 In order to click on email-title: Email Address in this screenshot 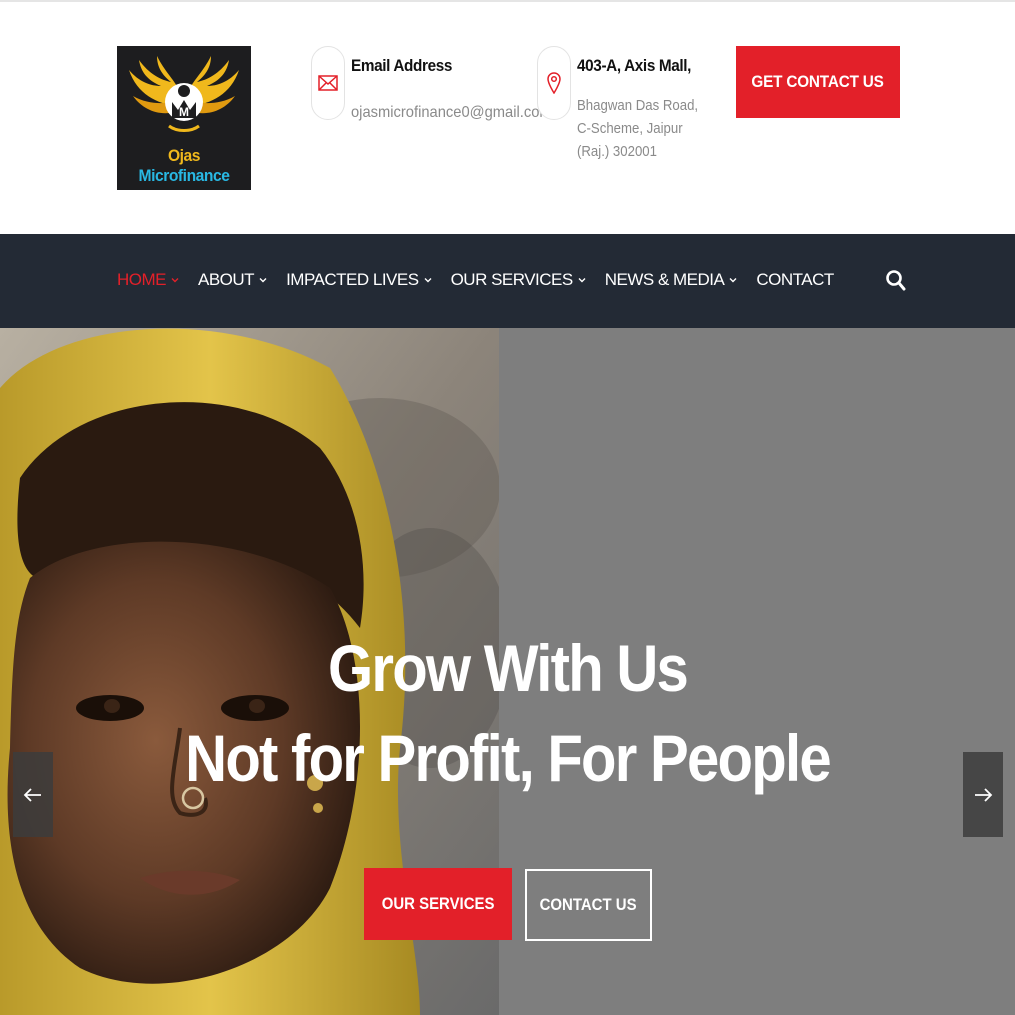, I will do `click(402, 65)`.